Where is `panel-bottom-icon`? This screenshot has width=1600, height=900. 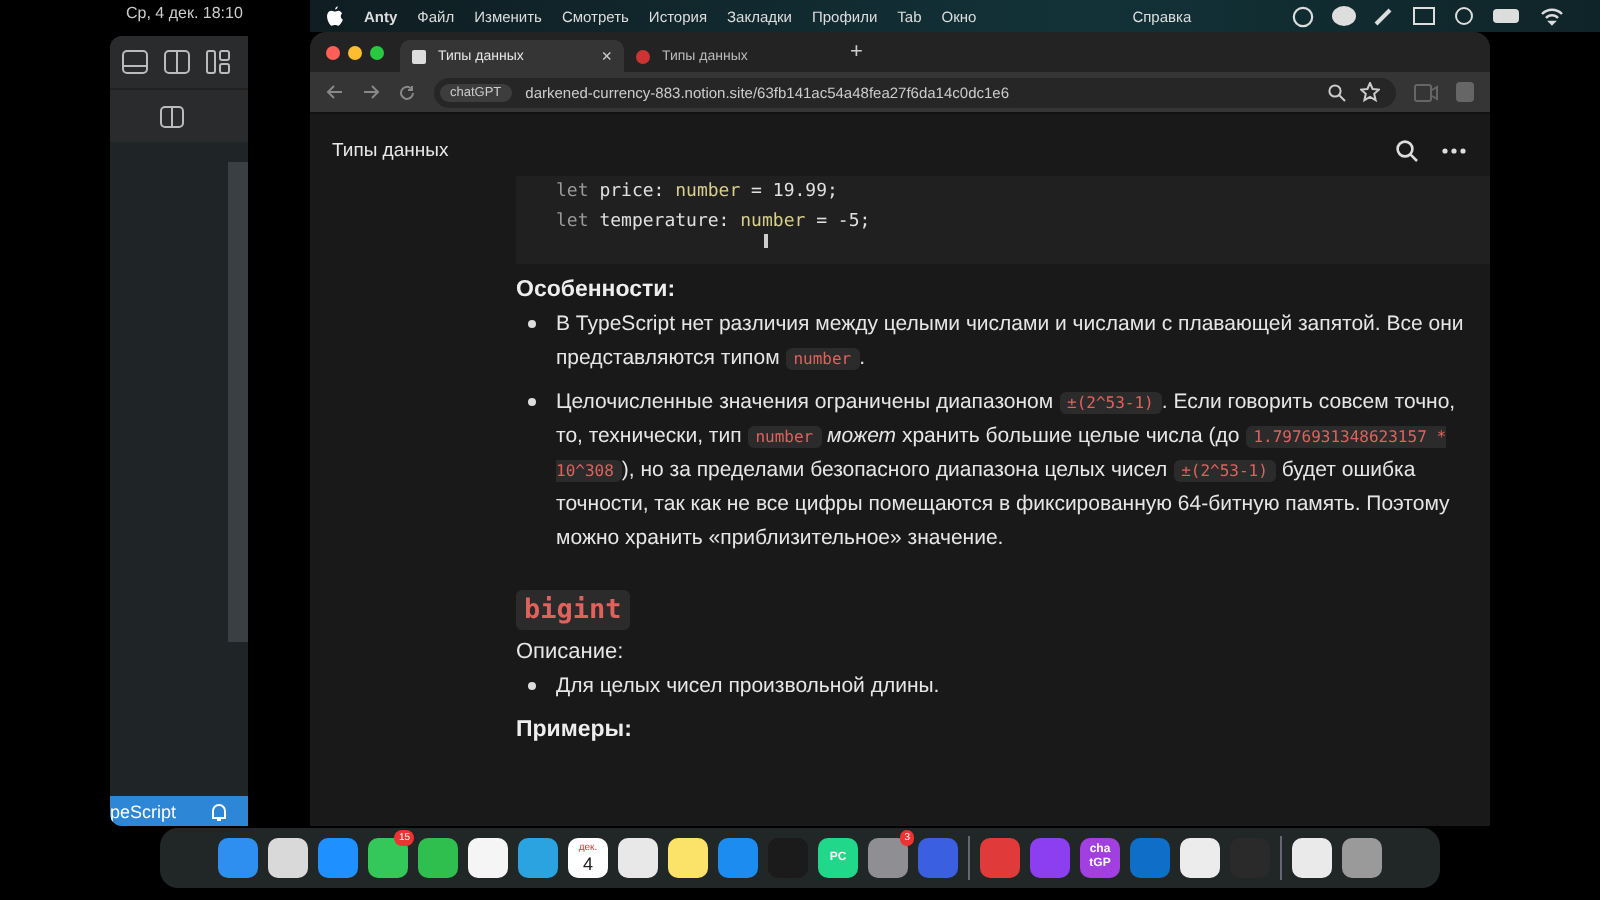
panel-bottom-icon is located at coordinates (135, 62).